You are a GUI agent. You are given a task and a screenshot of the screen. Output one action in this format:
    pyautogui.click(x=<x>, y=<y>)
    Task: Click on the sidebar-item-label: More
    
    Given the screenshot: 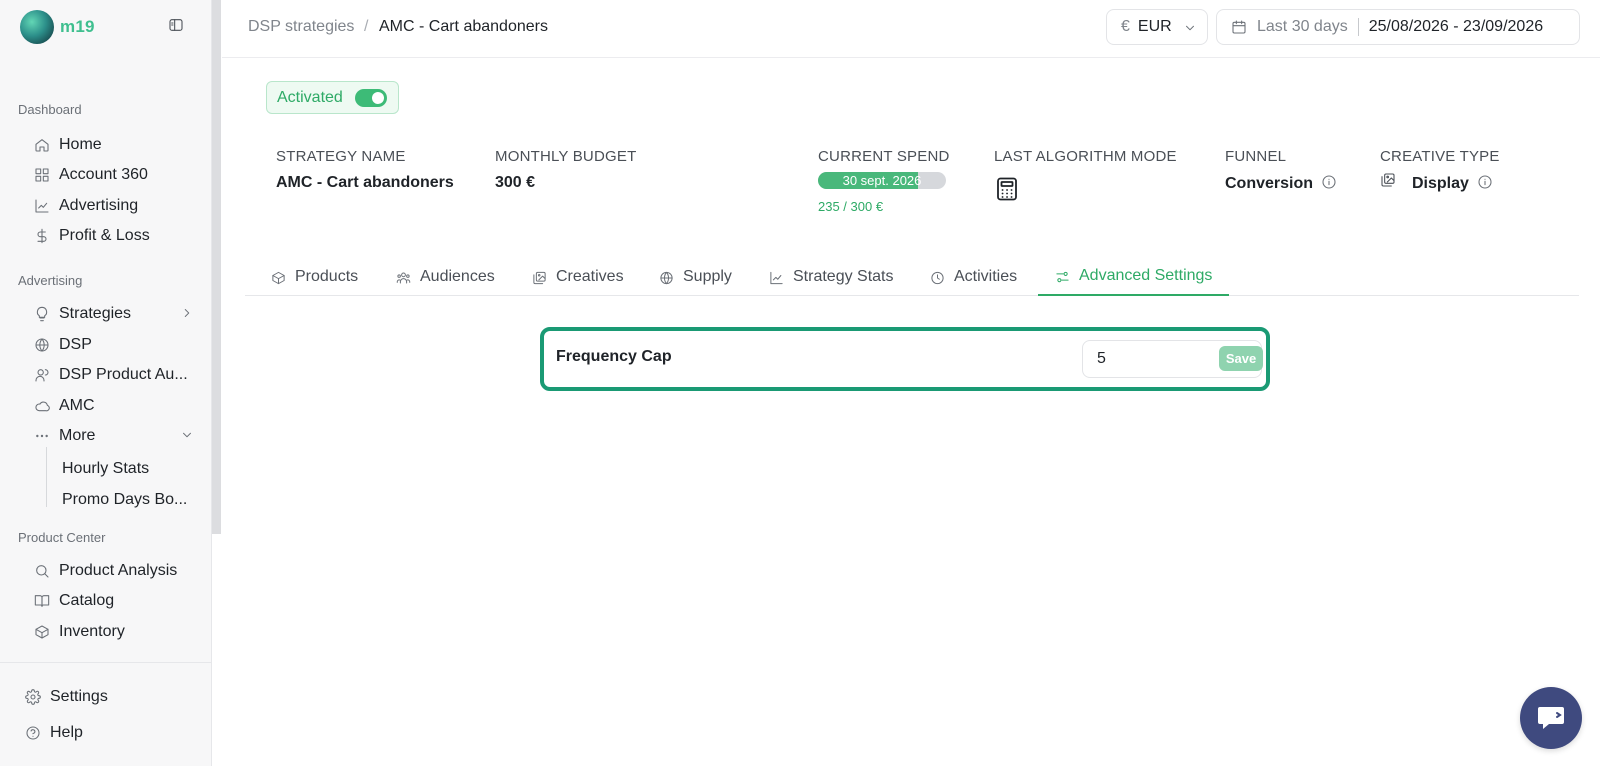 What is the action you would take?
    pyautogui.click(x=77, y=435)
    